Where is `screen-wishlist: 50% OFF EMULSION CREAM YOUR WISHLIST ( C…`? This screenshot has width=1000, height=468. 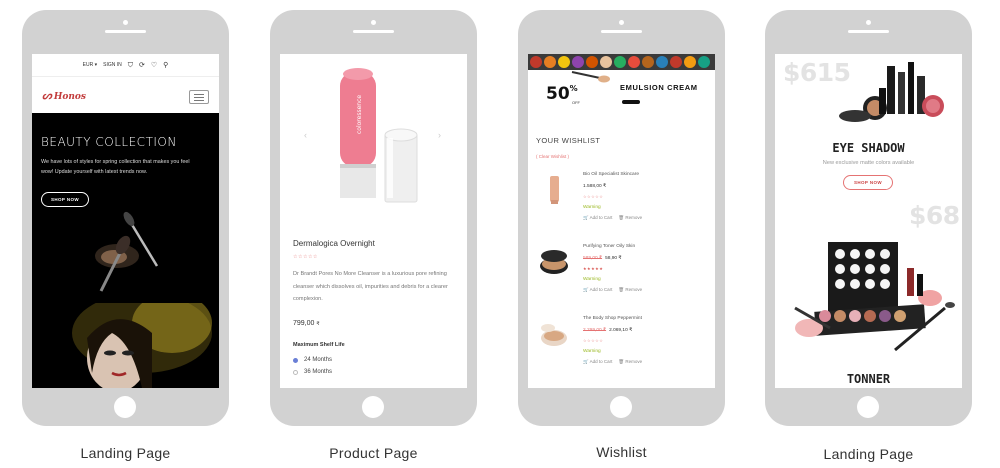
screen-wishlist: 50% OFF EMULSION CREAM YOUR WISHLIST ( C… is located at coordinates (621, 221).